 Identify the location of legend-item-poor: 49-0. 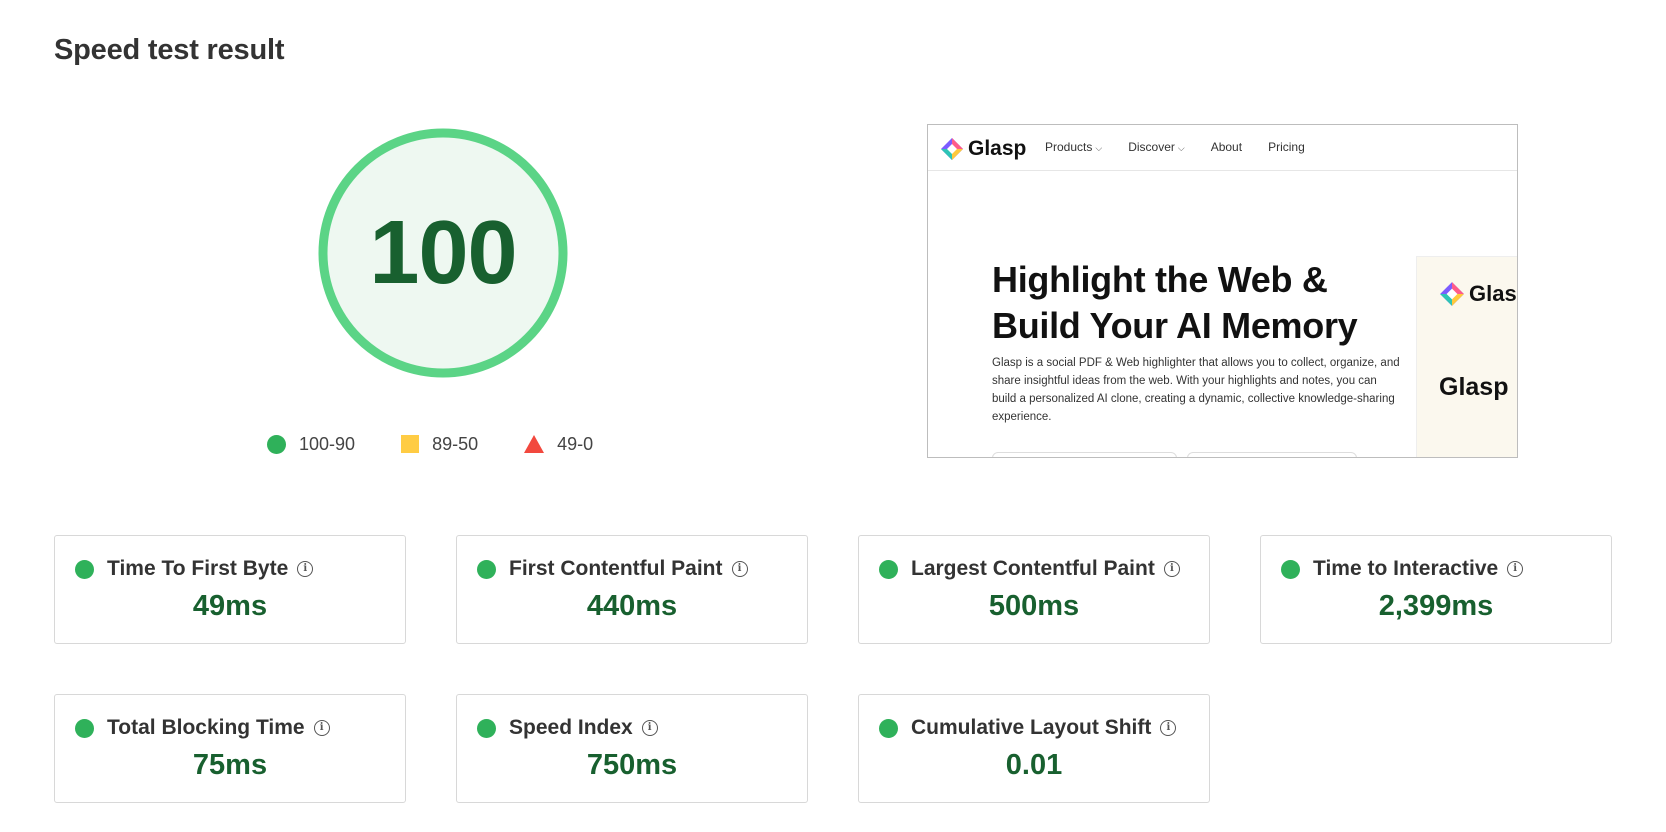
(558, 444).